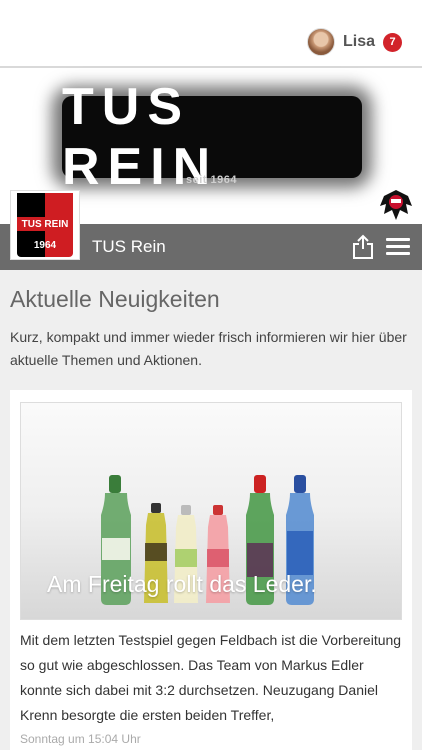 This screenshot has width=422, height=750. What do you see at coordinates (359, 42) in the screenshot?
I see `user-name: Lisa` at bounding box center [359, 42].